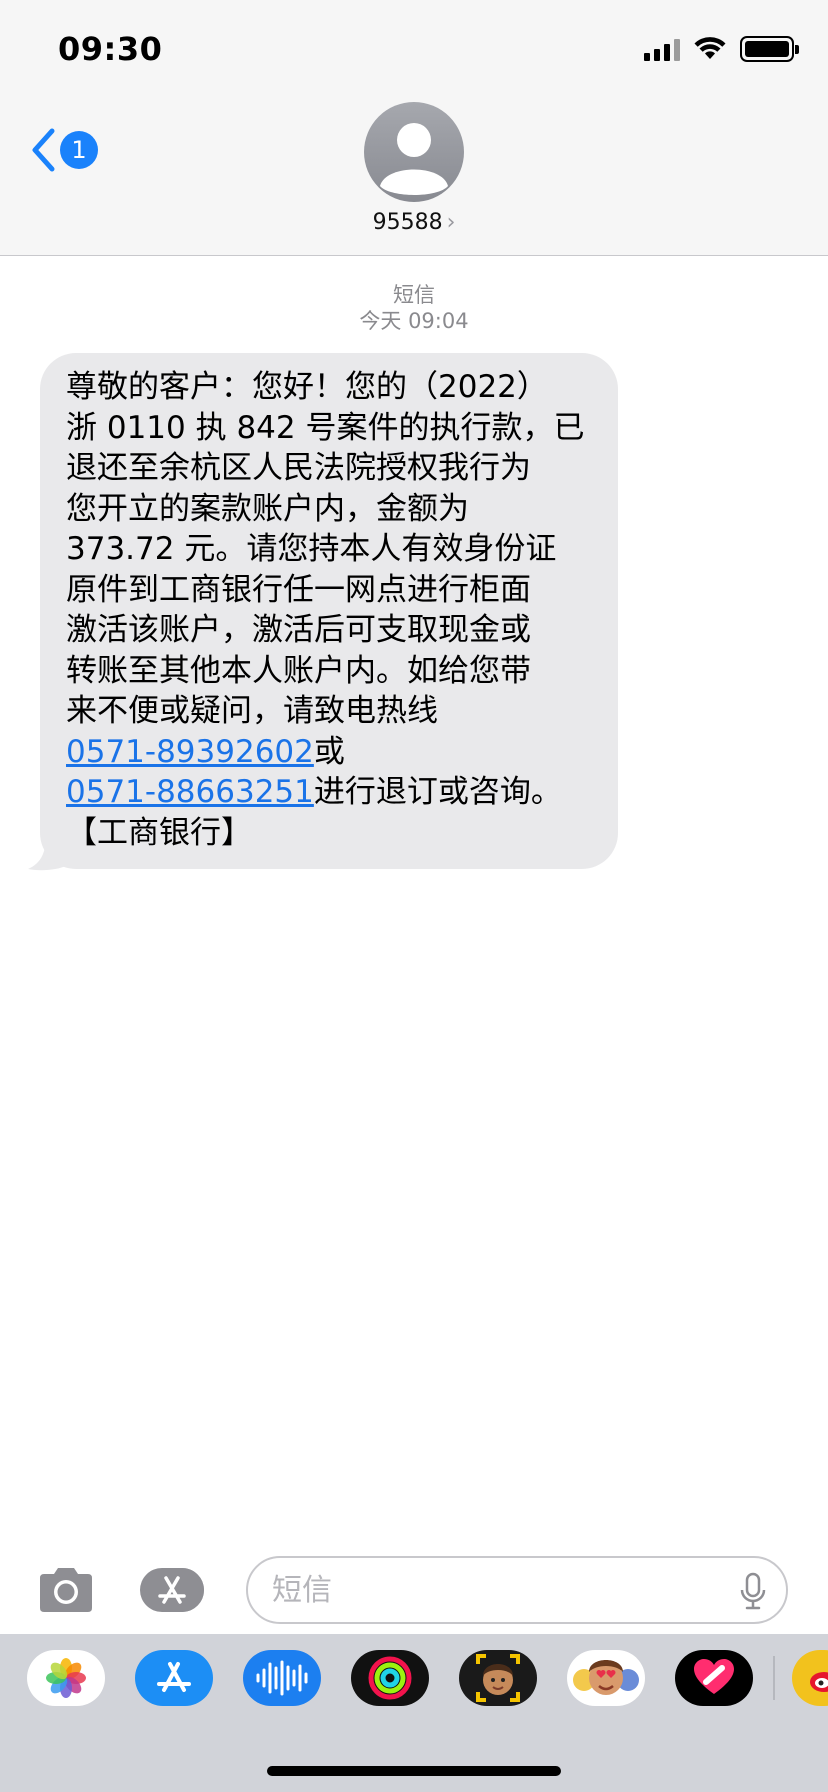 The height and width of the screenshot is (1792, 828). I want to click on navigation-header: 09:30 1 95588 ›, so click(414, 128).